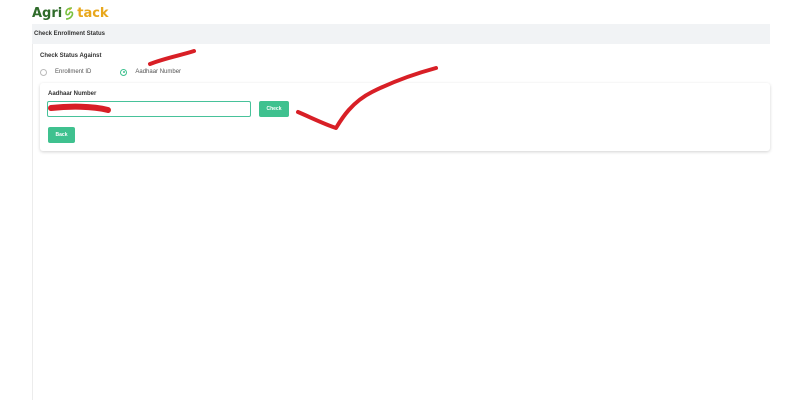  Describe the element at coordinates (401, 34) in the screenshot. I see `page-title: Check Enrollment Status` at that location.